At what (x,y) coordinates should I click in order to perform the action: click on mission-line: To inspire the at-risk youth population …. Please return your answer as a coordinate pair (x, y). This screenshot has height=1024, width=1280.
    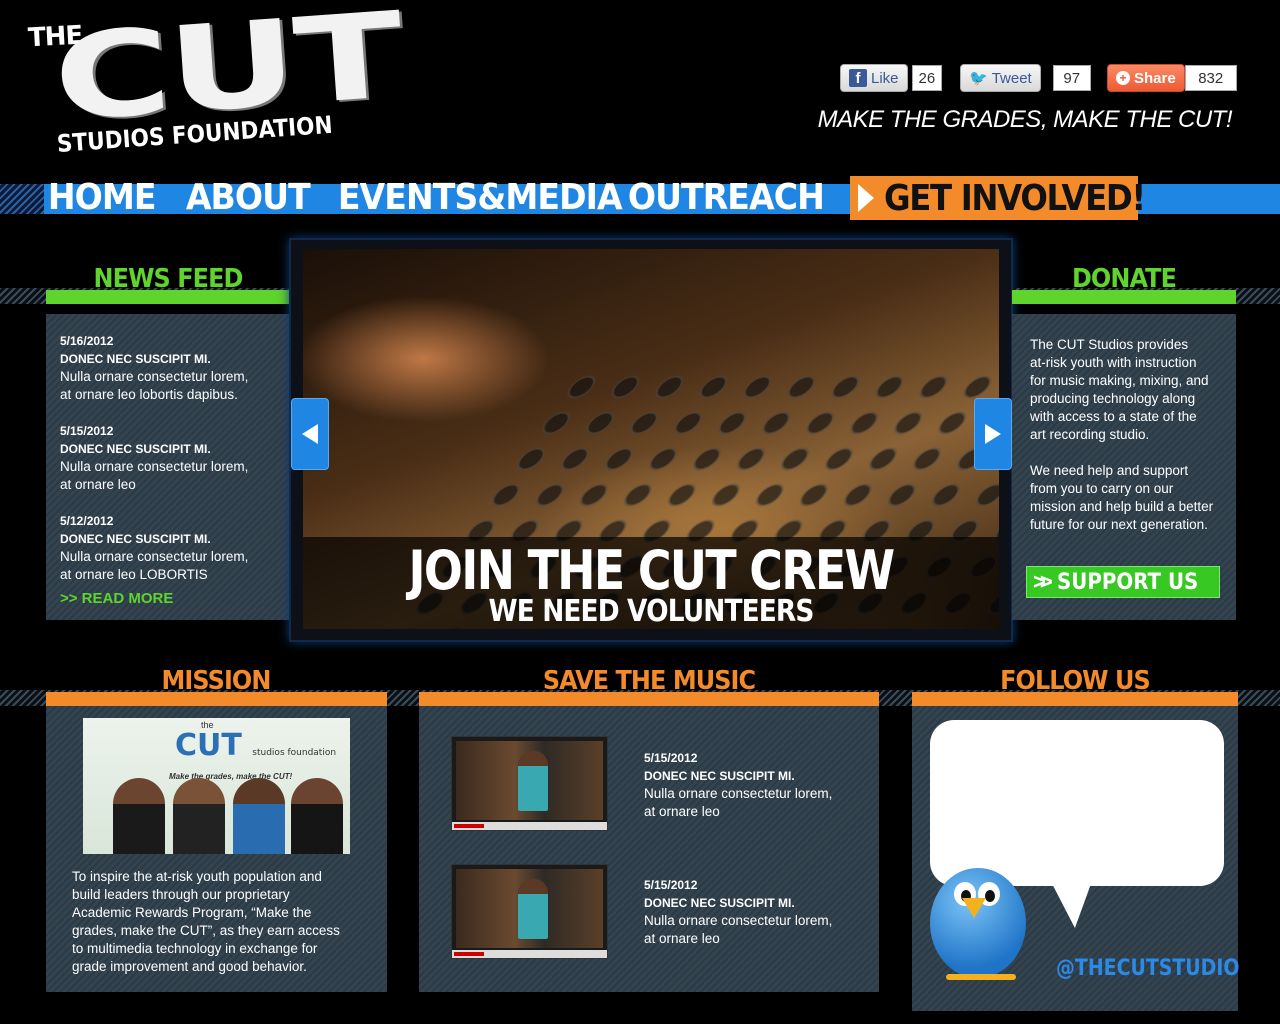
    Looking at the image, I should click on (197, 876).